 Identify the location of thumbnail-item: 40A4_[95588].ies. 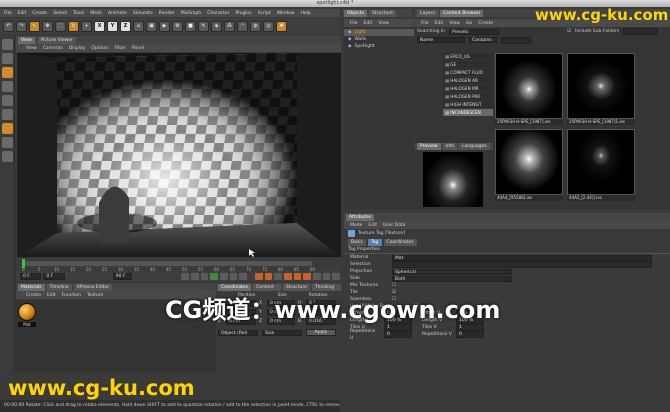
(529, 165).